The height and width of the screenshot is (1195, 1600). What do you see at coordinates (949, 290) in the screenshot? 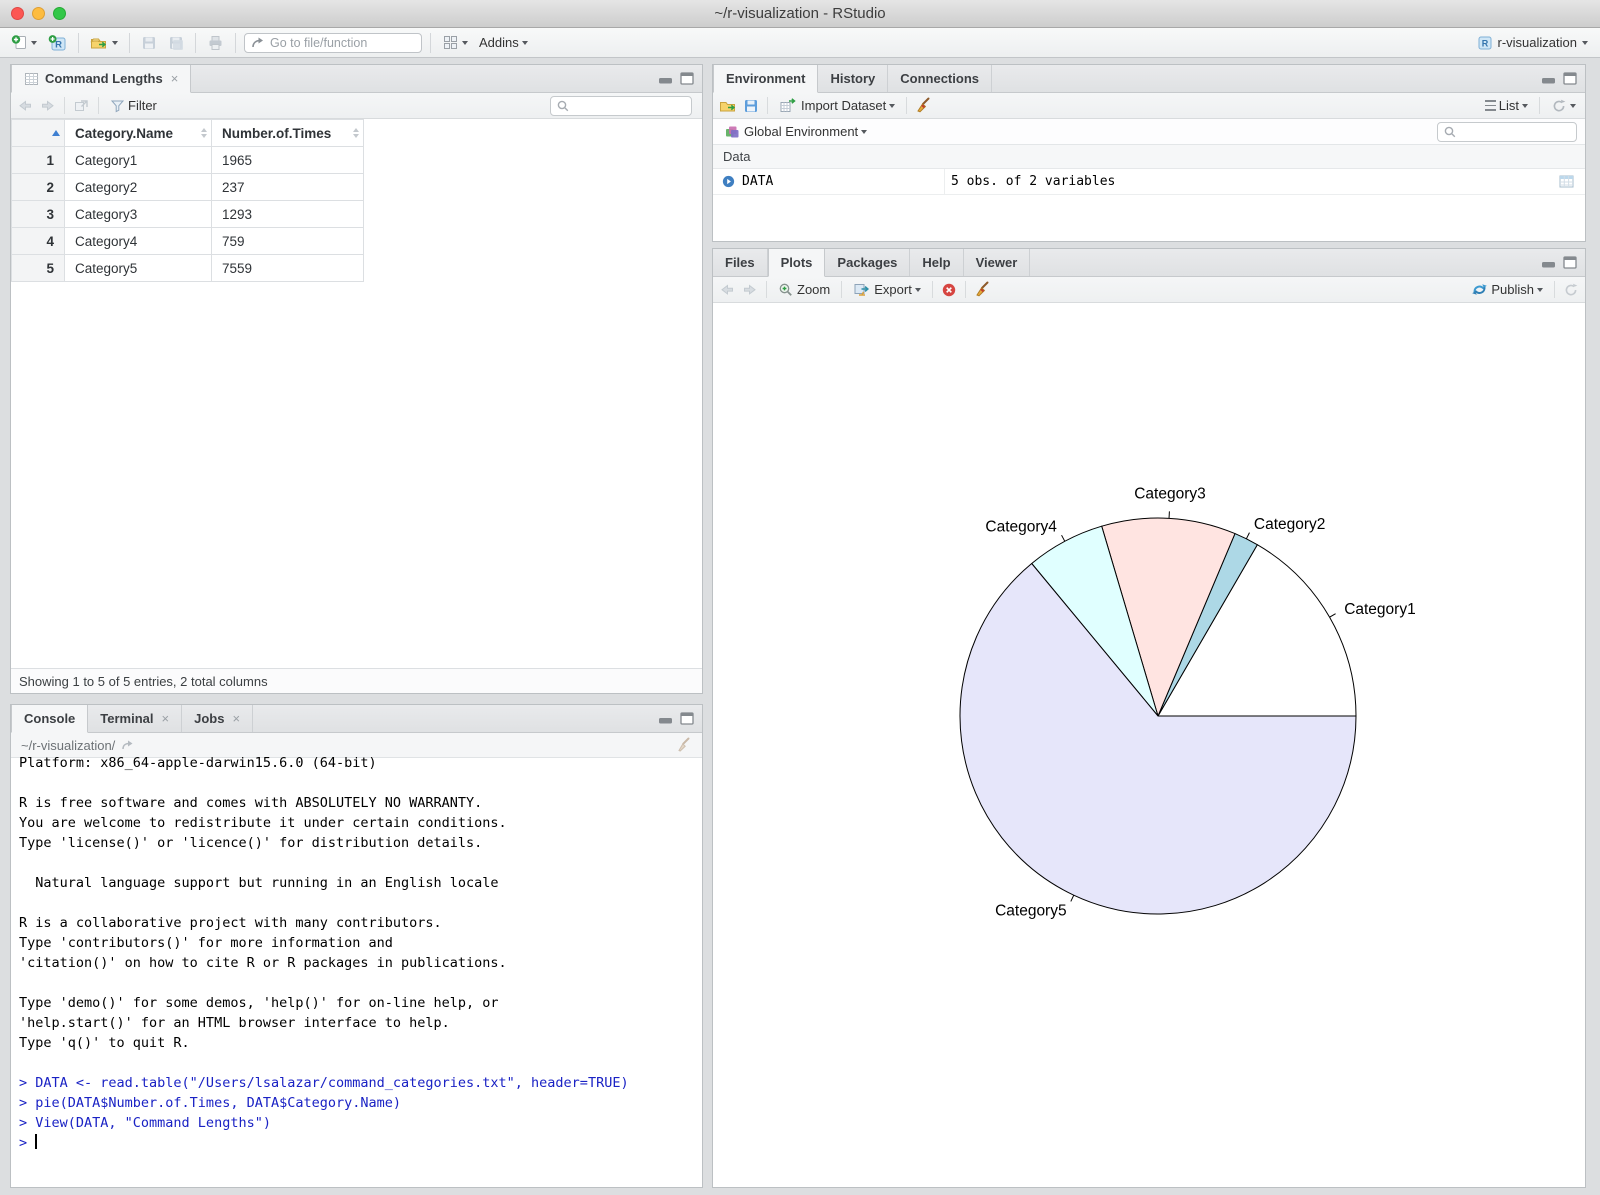
I see `remove-plot-icon` at bounding box center [949, 290].